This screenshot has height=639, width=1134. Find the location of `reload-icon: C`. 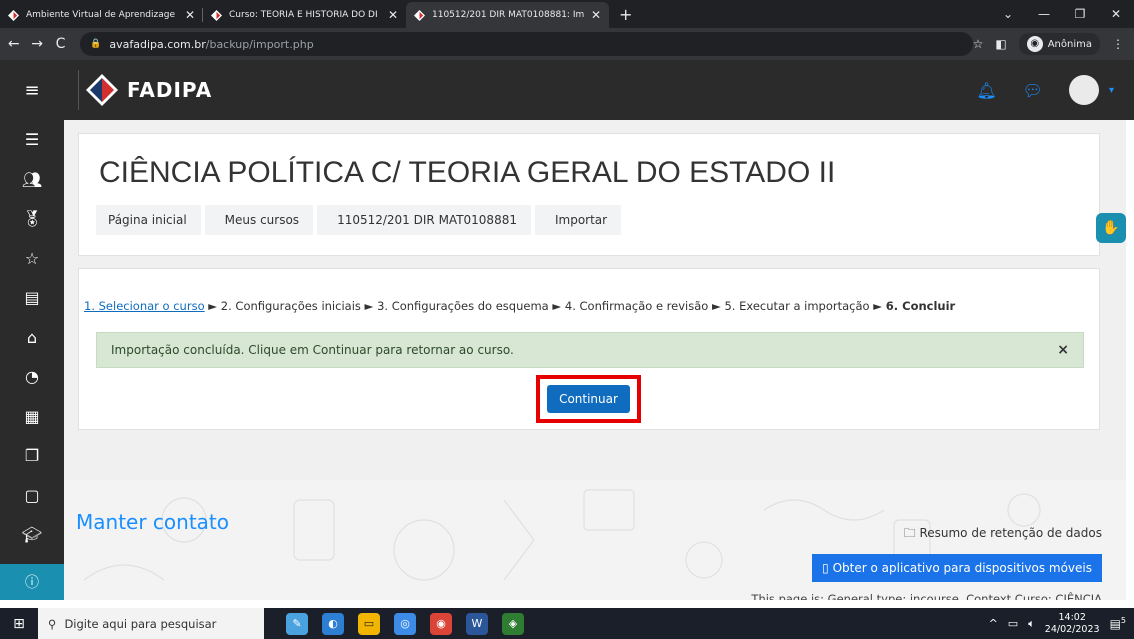

reload-icon: C is located at coordinates (60, 44).